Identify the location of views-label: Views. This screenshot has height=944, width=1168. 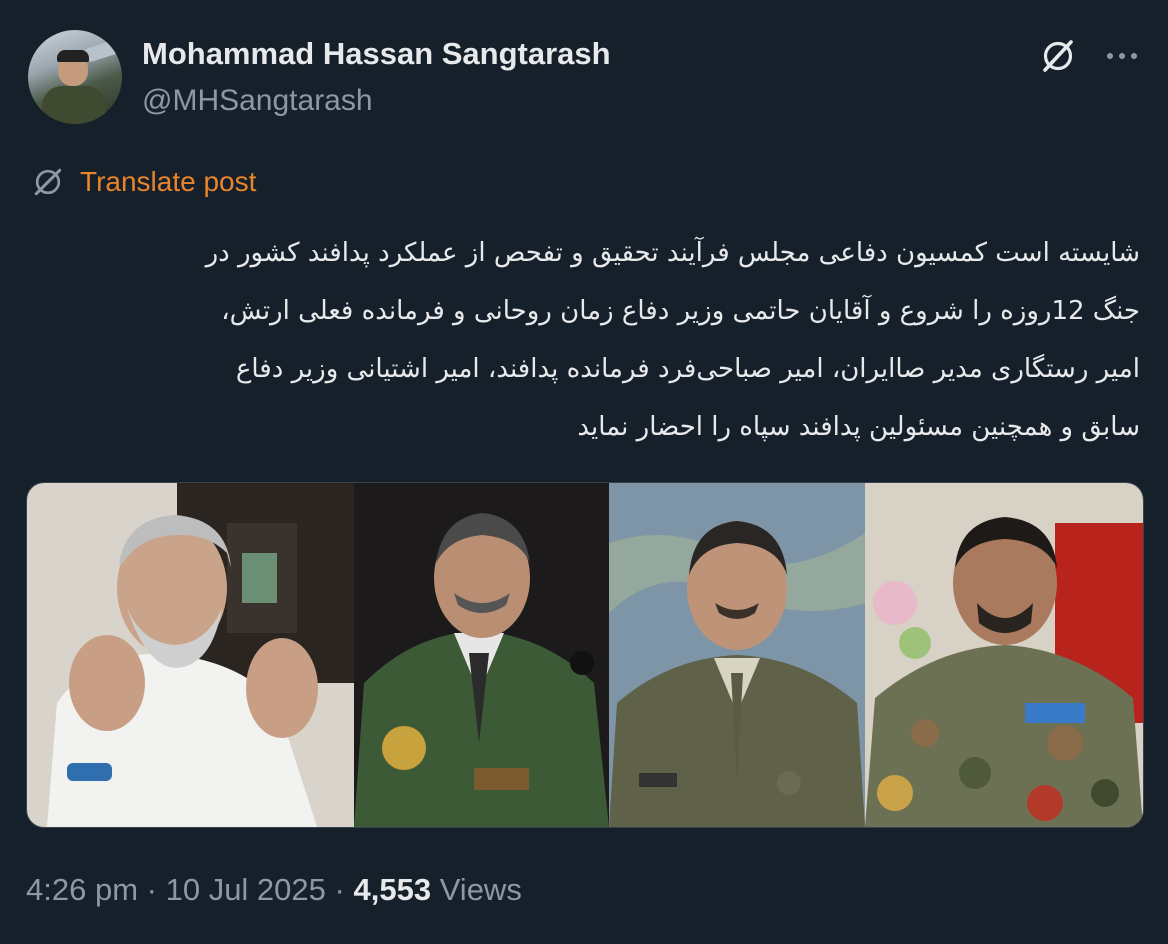
(480, 889).